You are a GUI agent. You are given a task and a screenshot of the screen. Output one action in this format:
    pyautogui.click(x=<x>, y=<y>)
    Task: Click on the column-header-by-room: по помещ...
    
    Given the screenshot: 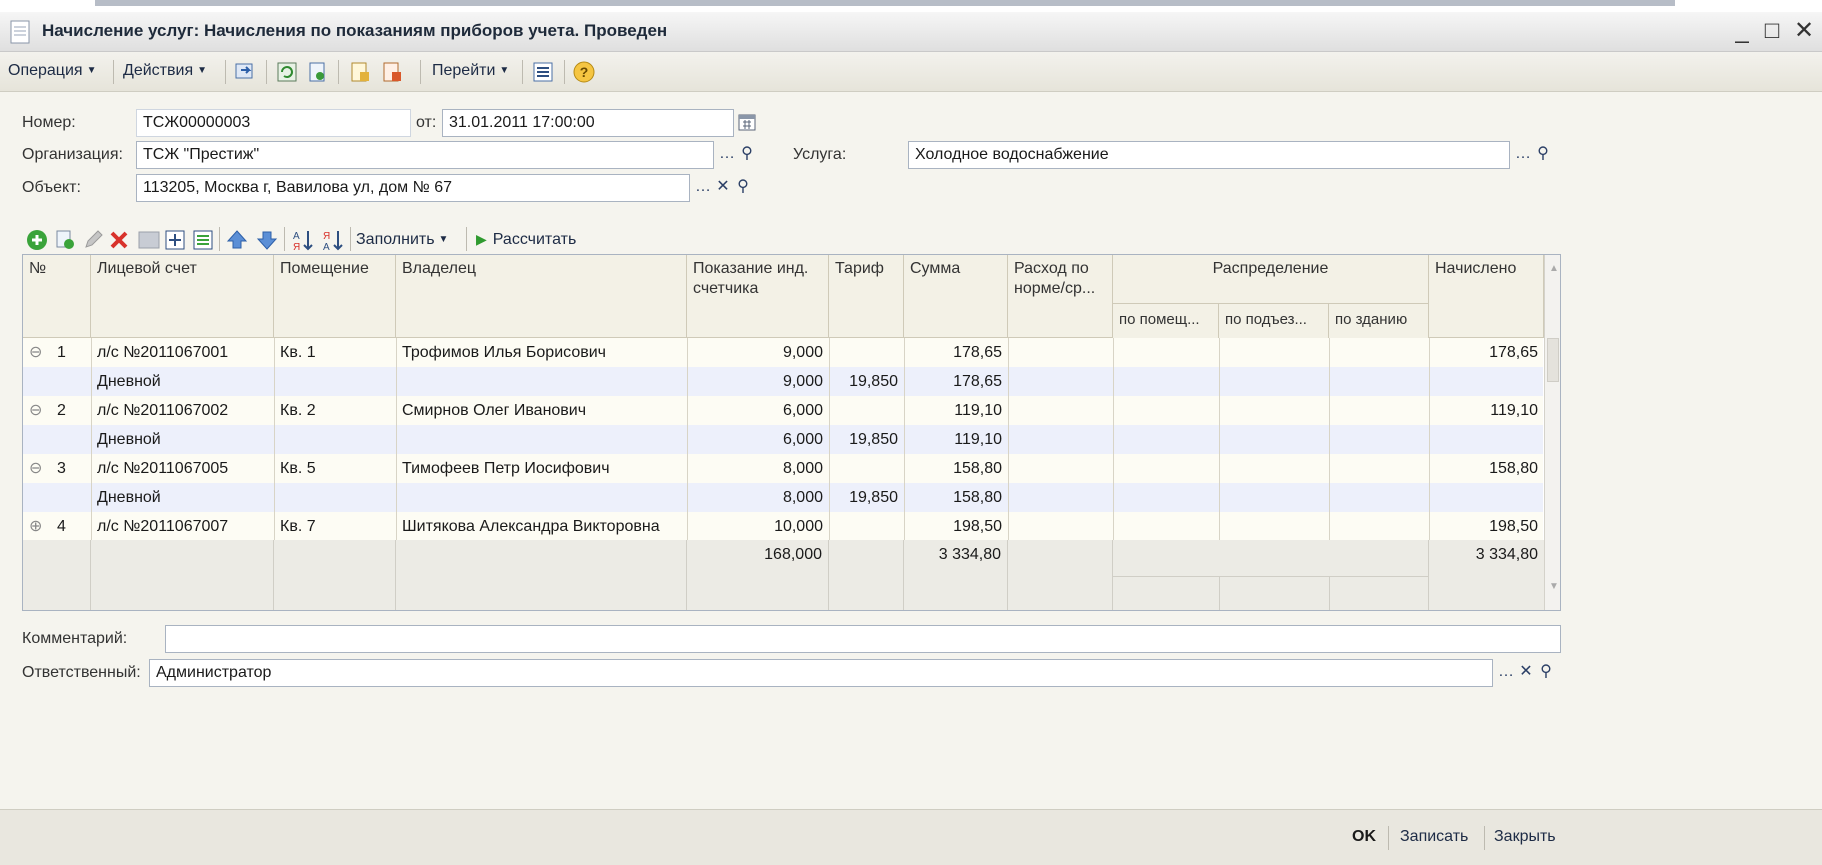 What is the action you would take?
    pyautogui.click(x=1166, y=320)
    